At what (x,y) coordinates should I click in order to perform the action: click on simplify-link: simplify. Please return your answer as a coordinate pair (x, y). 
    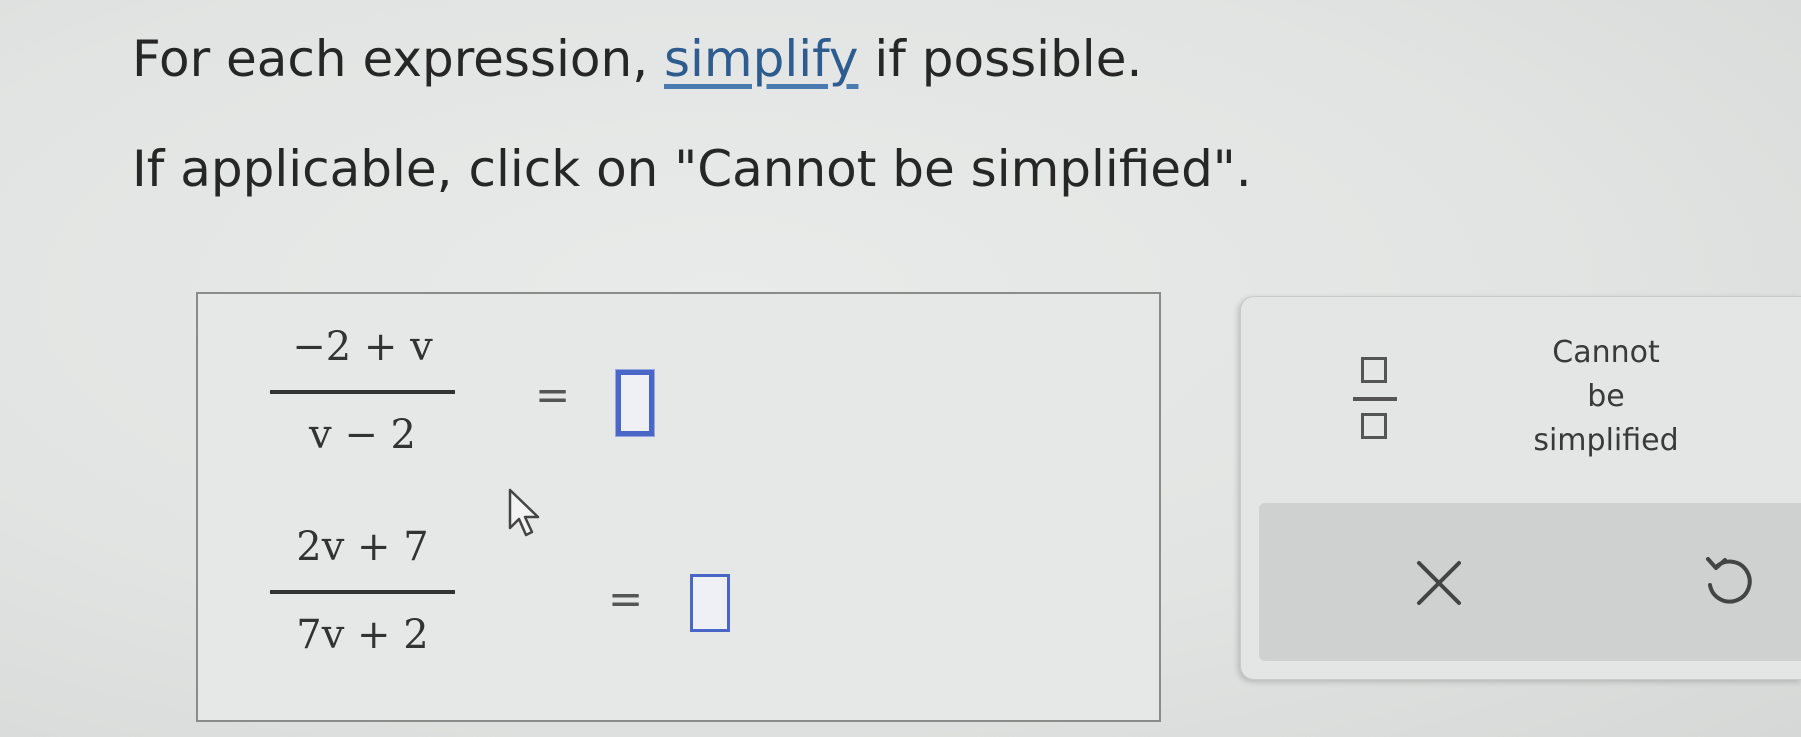
    Looking at the image, I should click on (761, 59).